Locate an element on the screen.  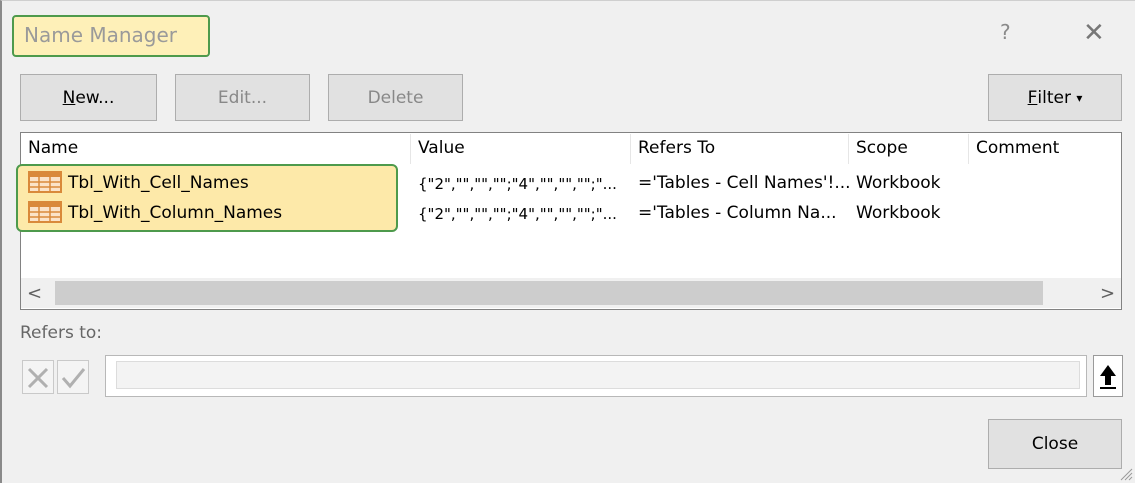
commit-edit-button is located at coordinates (73, 377).